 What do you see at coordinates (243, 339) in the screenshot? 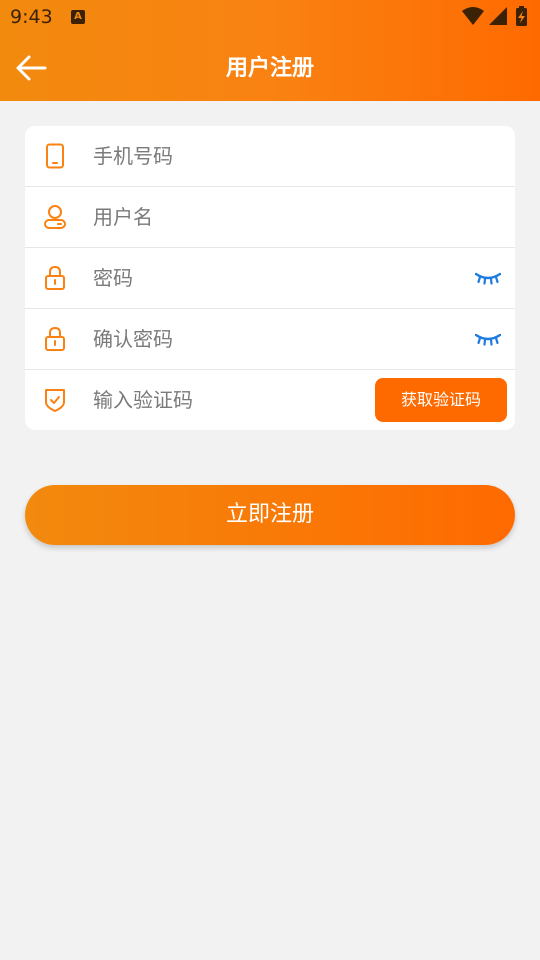
I see `confirm-password-input` at bounding box center [243, 339].